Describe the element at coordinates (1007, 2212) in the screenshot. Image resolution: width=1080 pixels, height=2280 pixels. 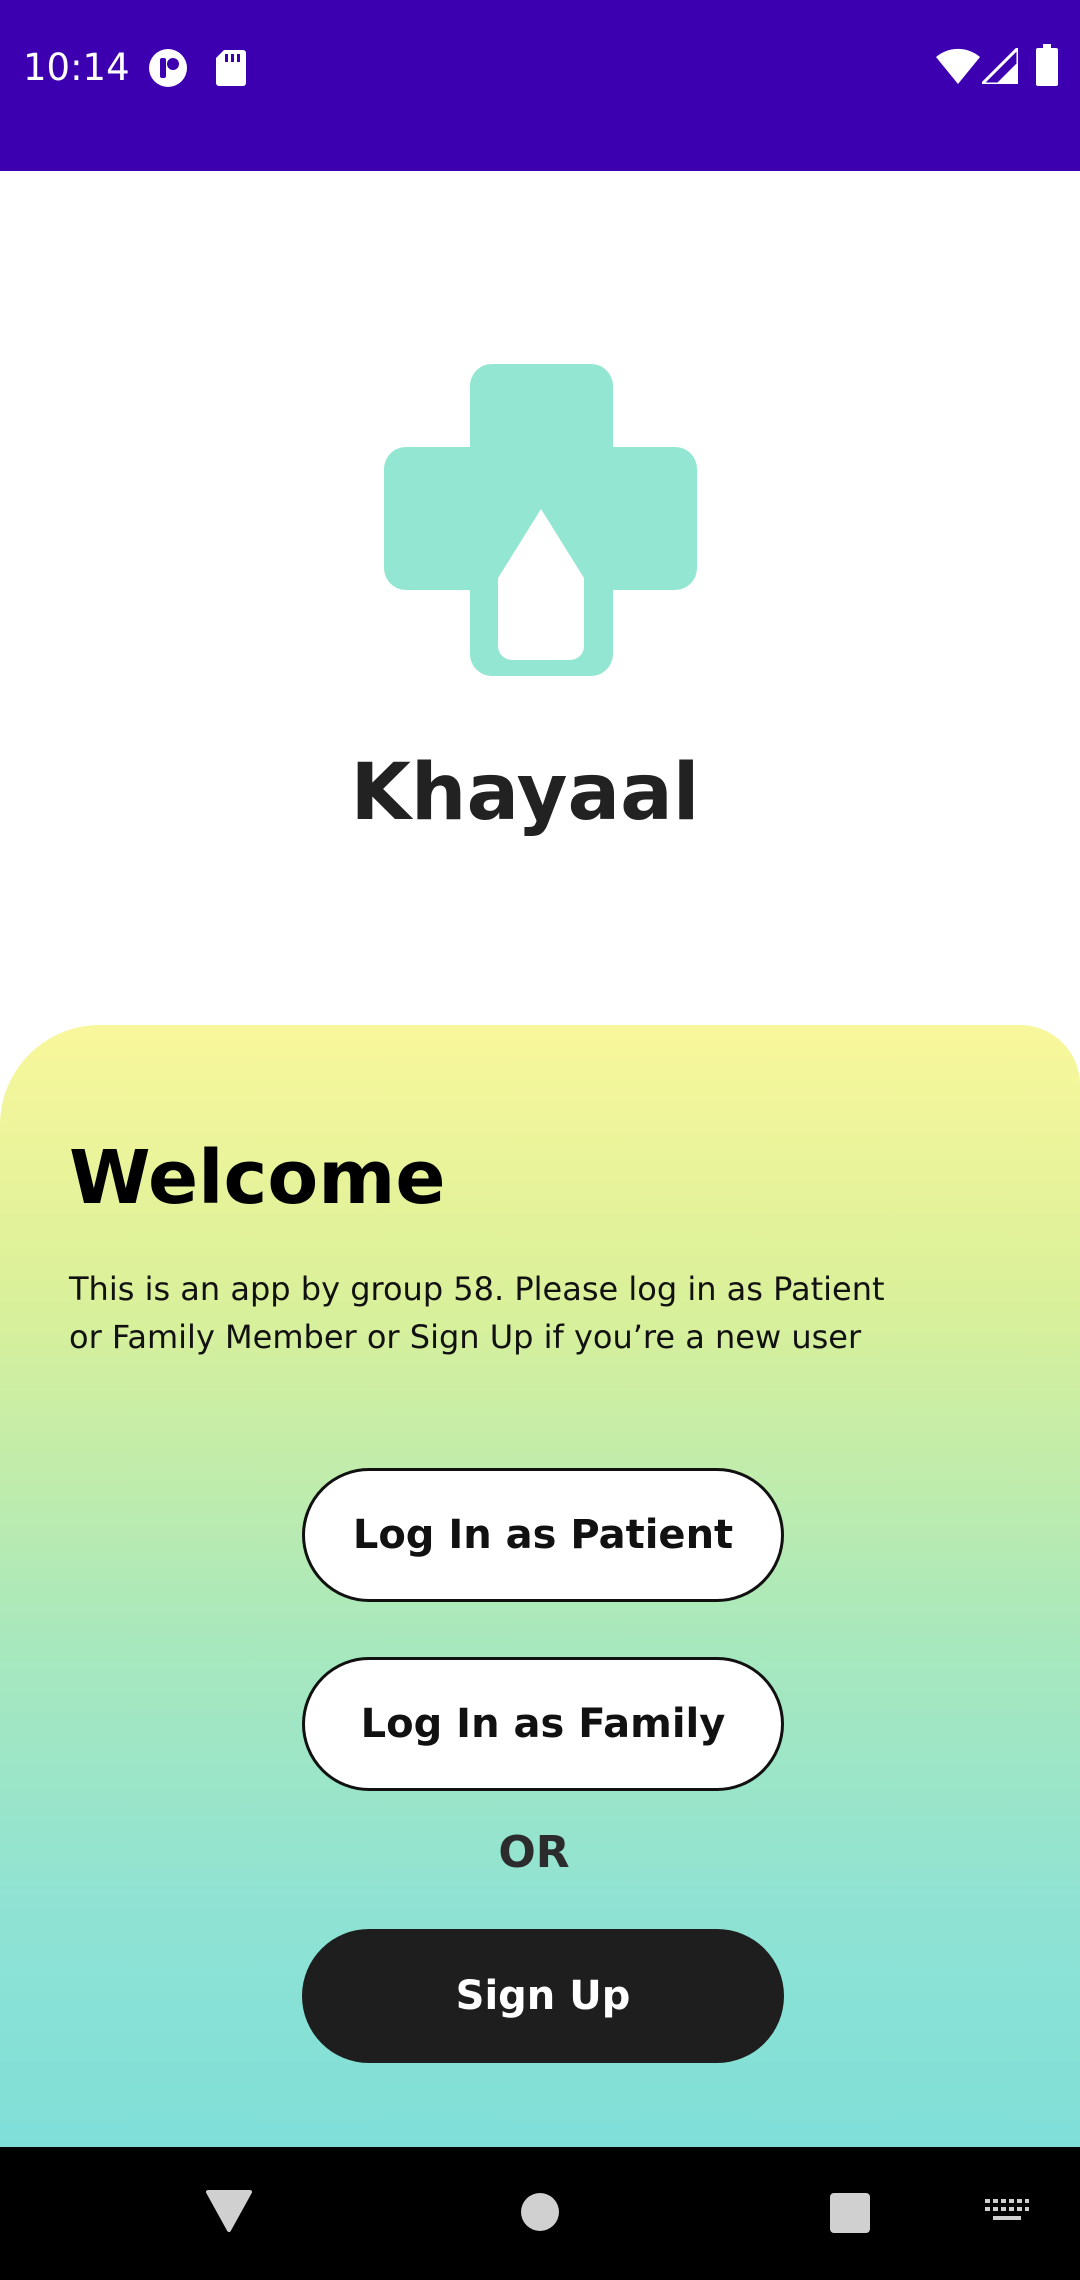
I see `keyboard-icon` at that location.